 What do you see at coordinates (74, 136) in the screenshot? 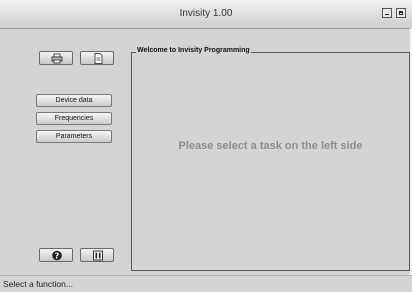
I see `nav-parameters-button: Parameters` at bounding box center [74, 136].